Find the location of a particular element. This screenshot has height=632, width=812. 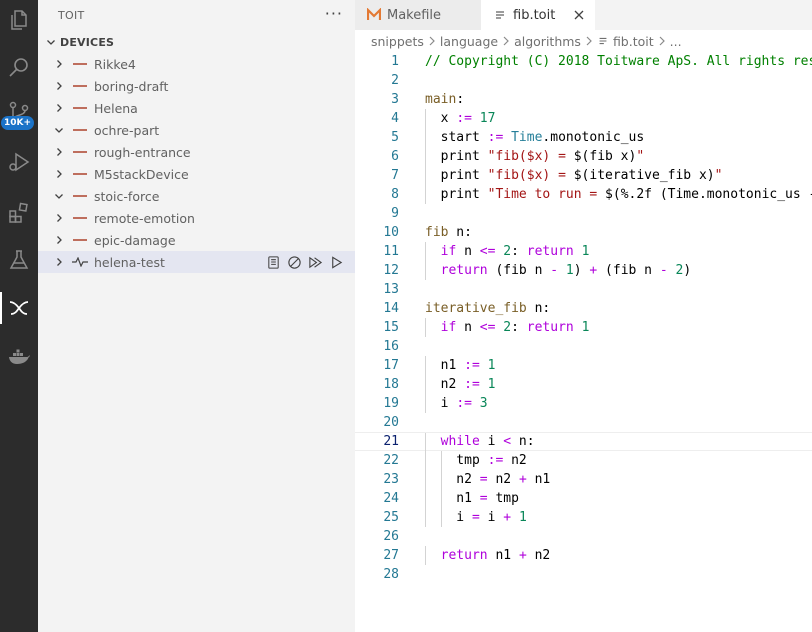

code-line: 28 is located at coordinates (583, 574).